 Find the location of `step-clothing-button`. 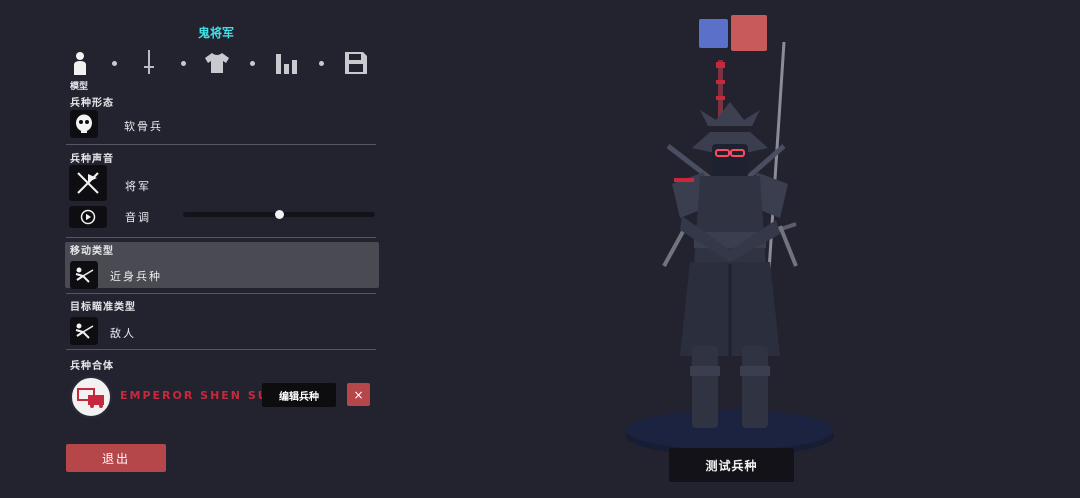

step-clothing-button is located at coordinates (217, 63).